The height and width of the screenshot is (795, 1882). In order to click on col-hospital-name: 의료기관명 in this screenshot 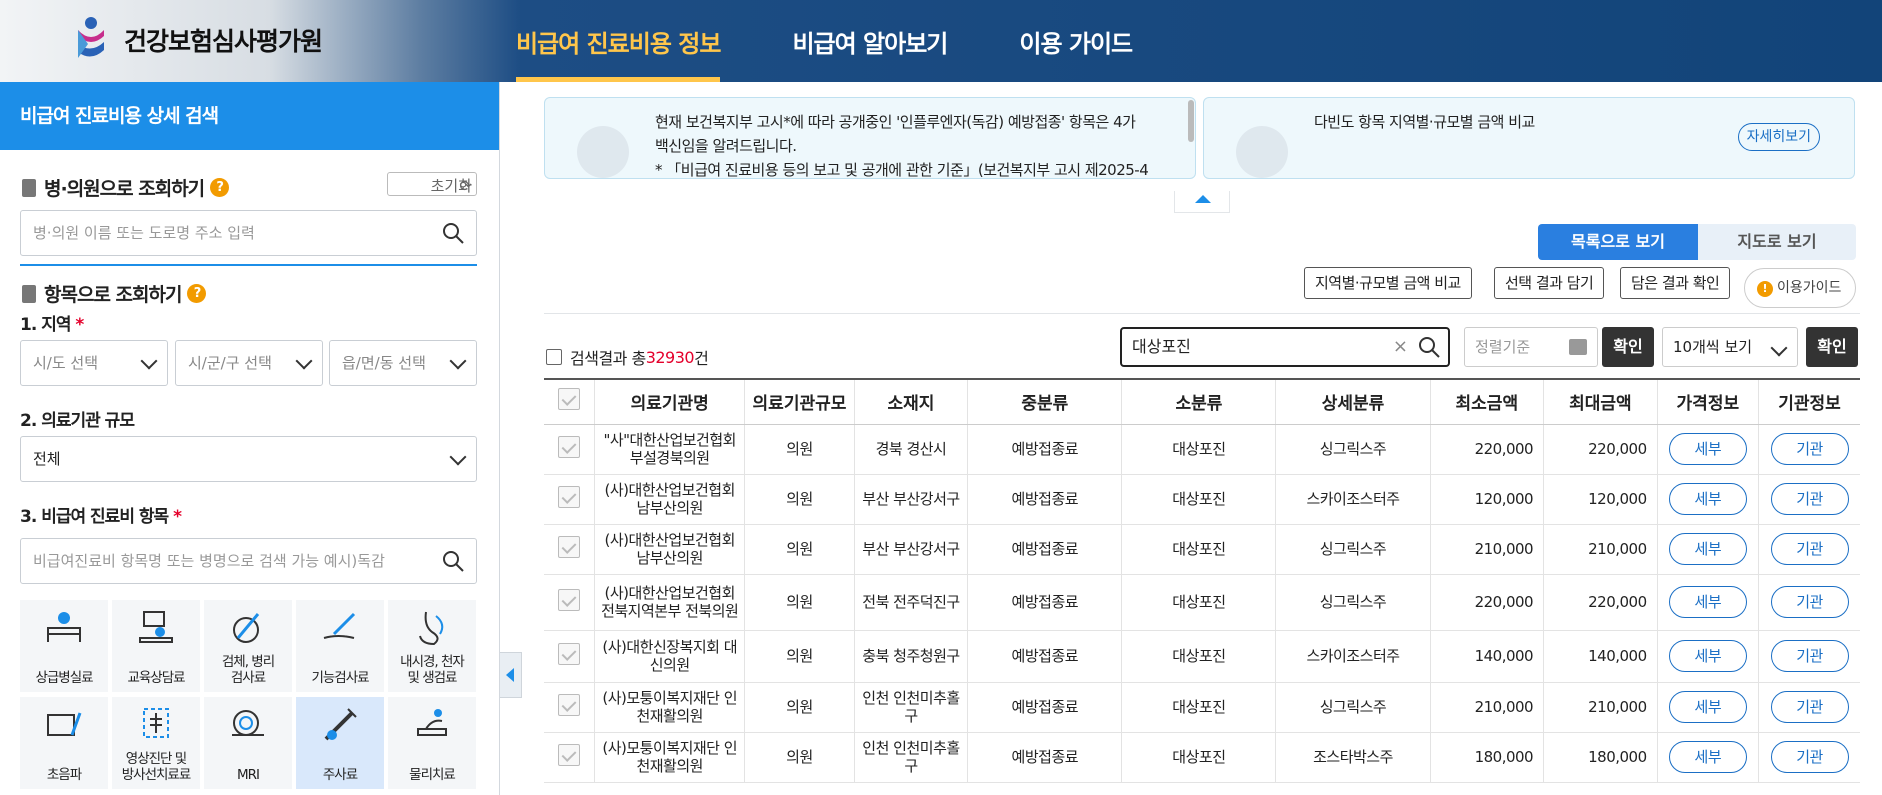, I will do `click(670, 401)`.